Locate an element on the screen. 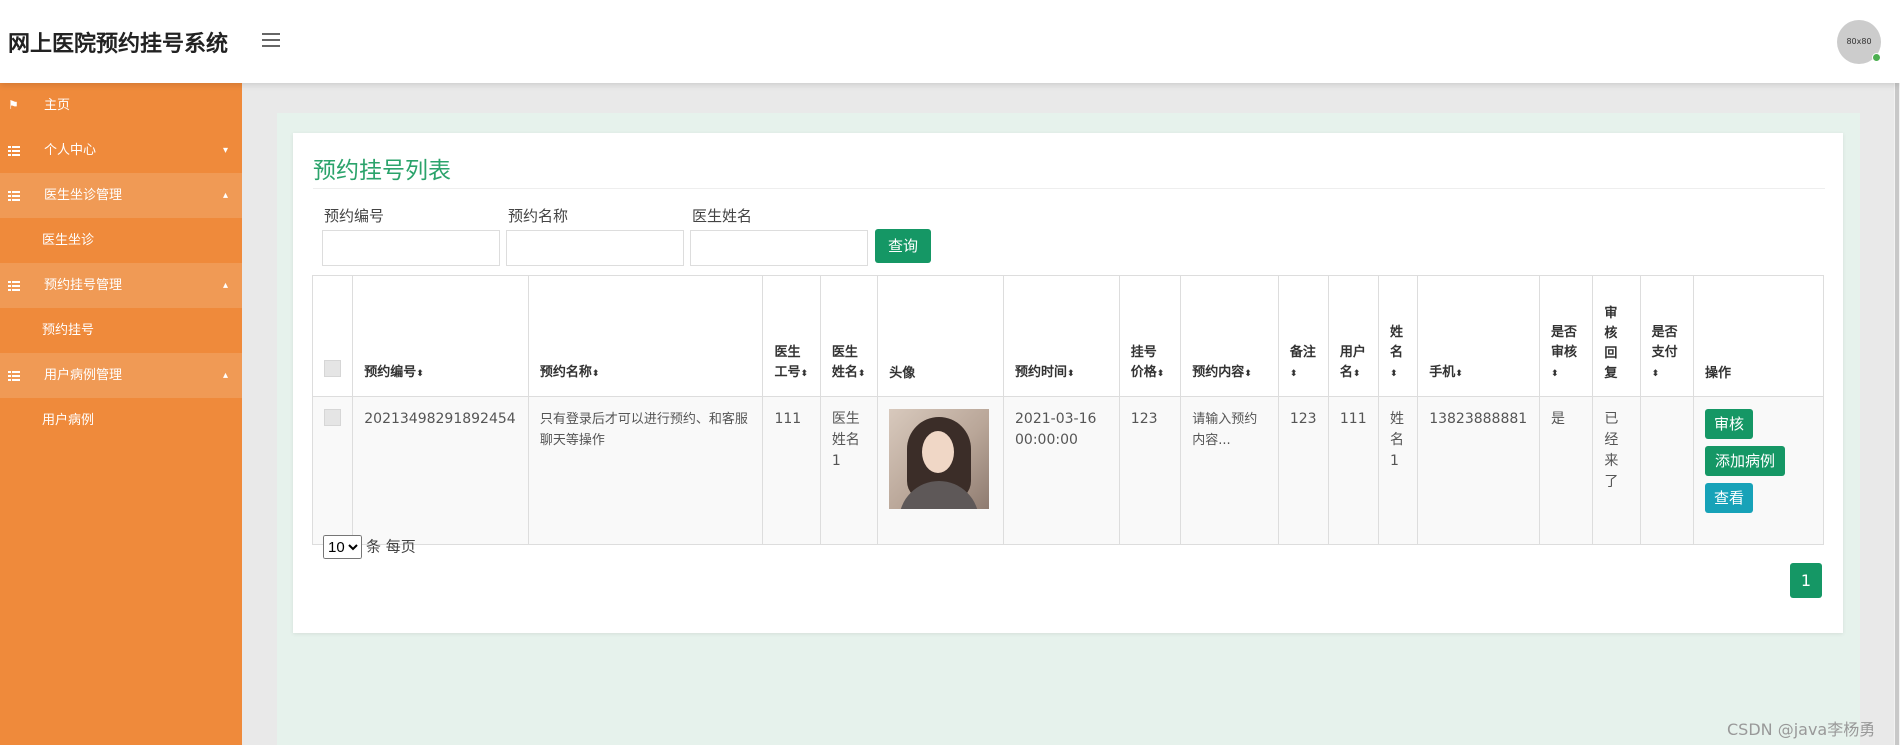  app-title: 网上医院预约挂号系统 is located at coordinates (118, 44).